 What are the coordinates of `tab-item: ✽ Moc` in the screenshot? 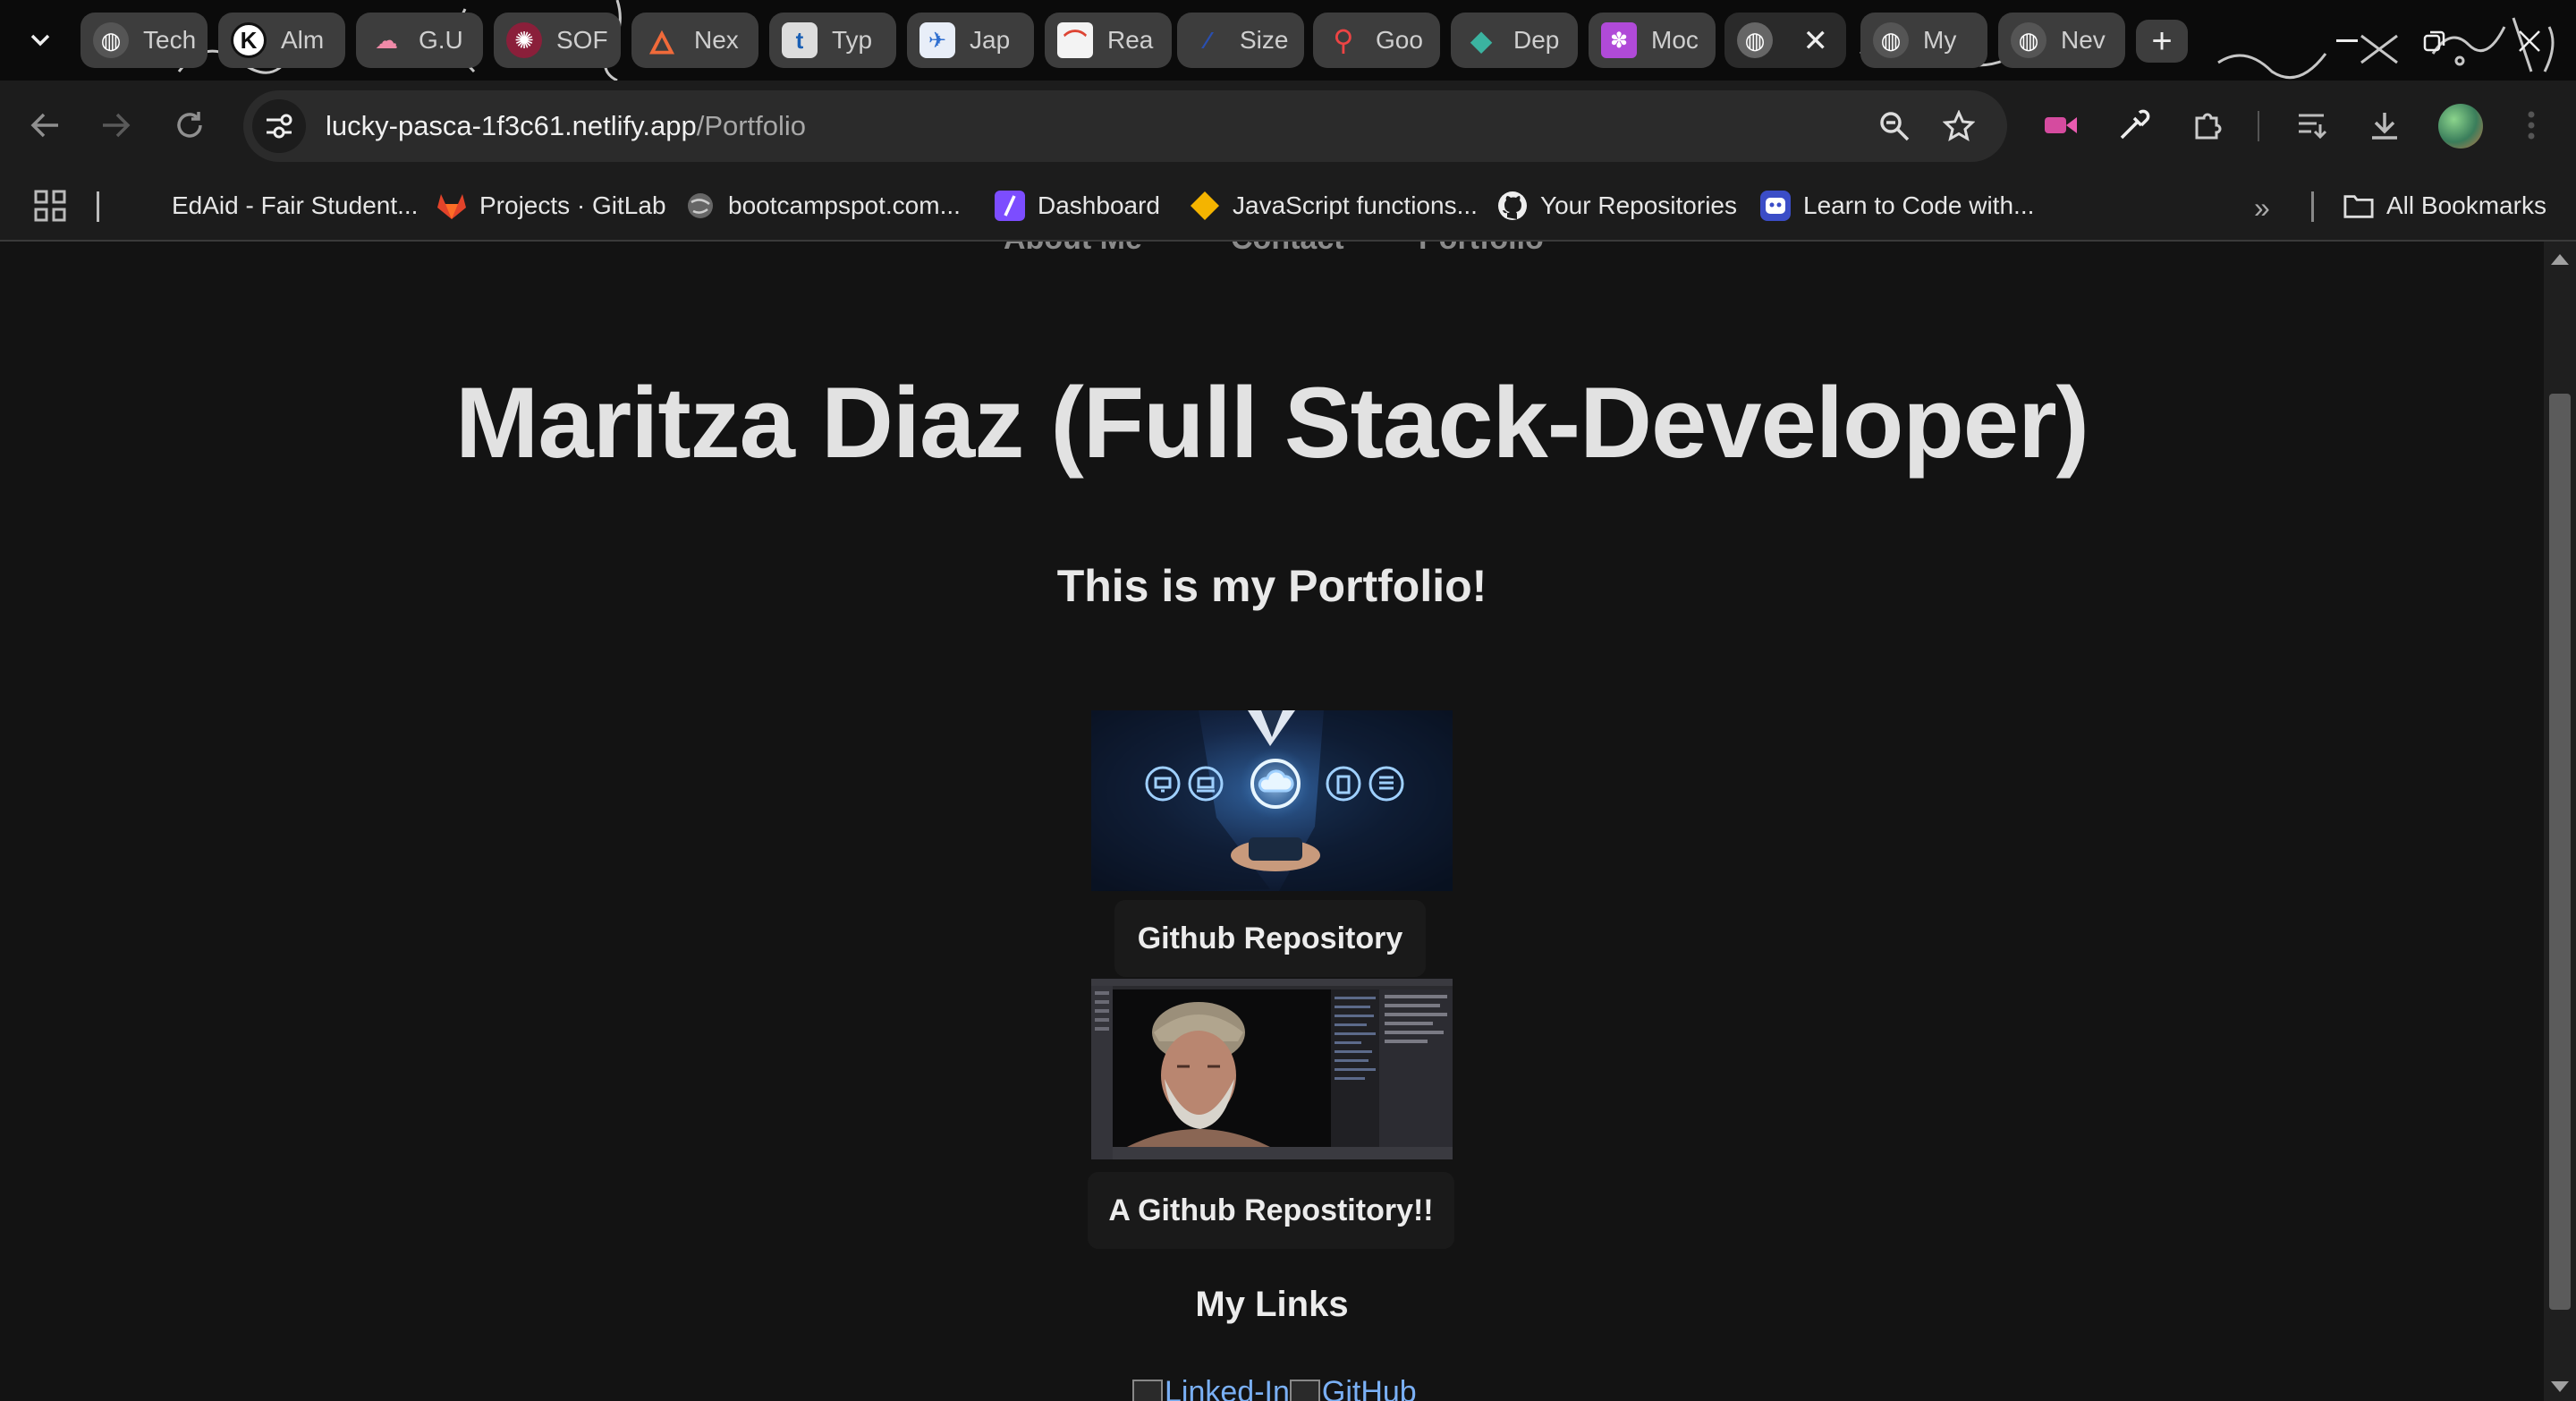 It's located at (1652, 40).